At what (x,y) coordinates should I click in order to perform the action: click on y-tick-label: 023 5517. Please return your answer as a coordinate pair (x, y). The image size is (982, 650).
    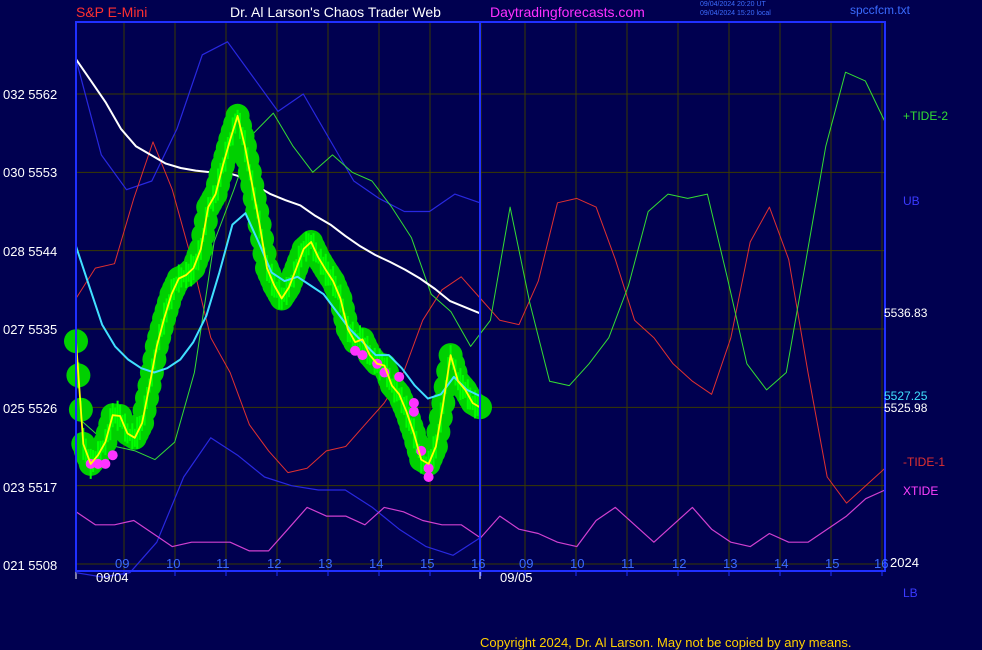
    Looking at the image, I should click on (30, 487).